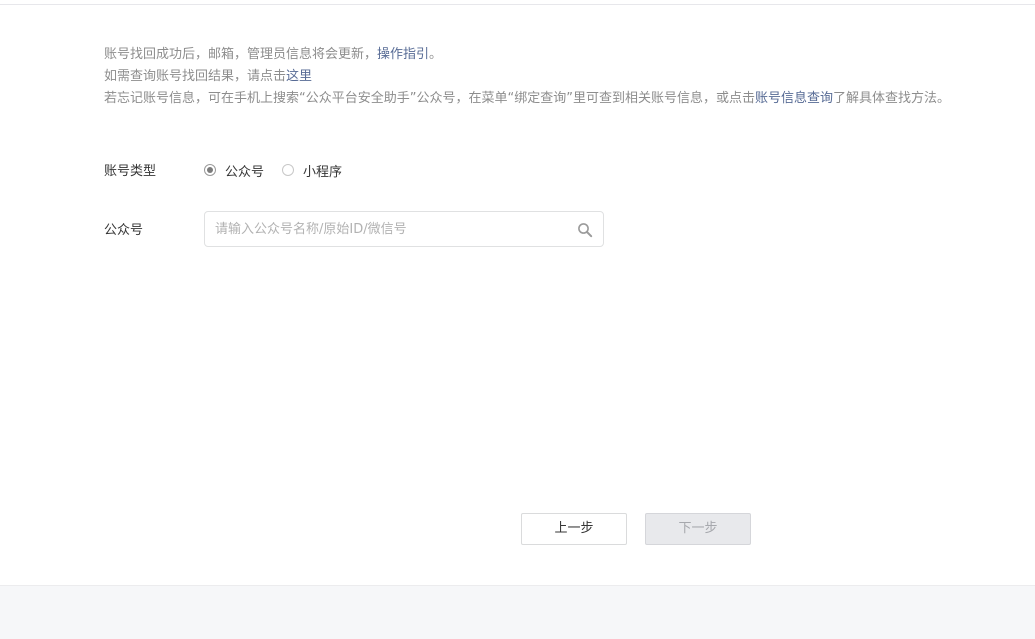  I want to click on notice-line-2-text: 如需查询账号找回结果，请点击, so click(195, 76).